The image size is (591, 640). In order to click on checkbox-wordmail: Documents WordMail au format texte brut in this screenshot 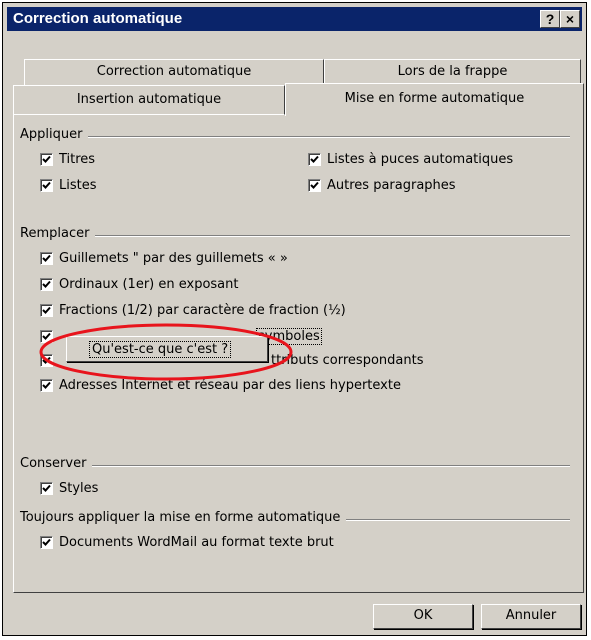, I will do `click(187, 542)`.